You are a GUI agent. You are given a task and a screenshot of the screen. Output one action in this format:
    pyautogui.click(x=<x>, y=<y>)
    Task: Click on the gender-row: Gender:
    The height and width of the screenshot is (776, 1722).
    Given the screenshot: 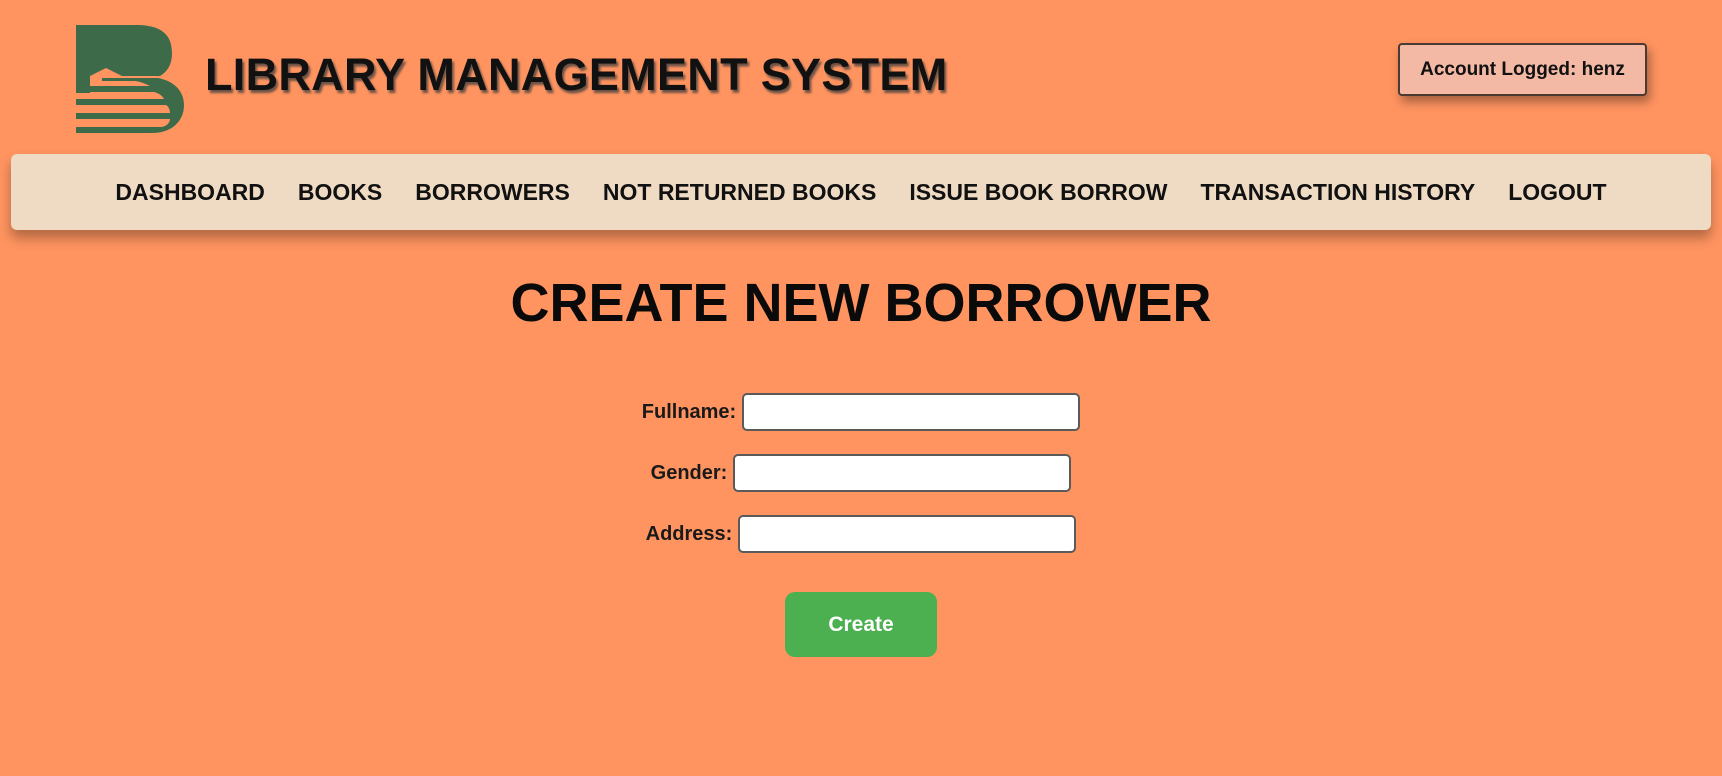 What is the action you would take?
    pyautogui.click(x=861, y=473)
    